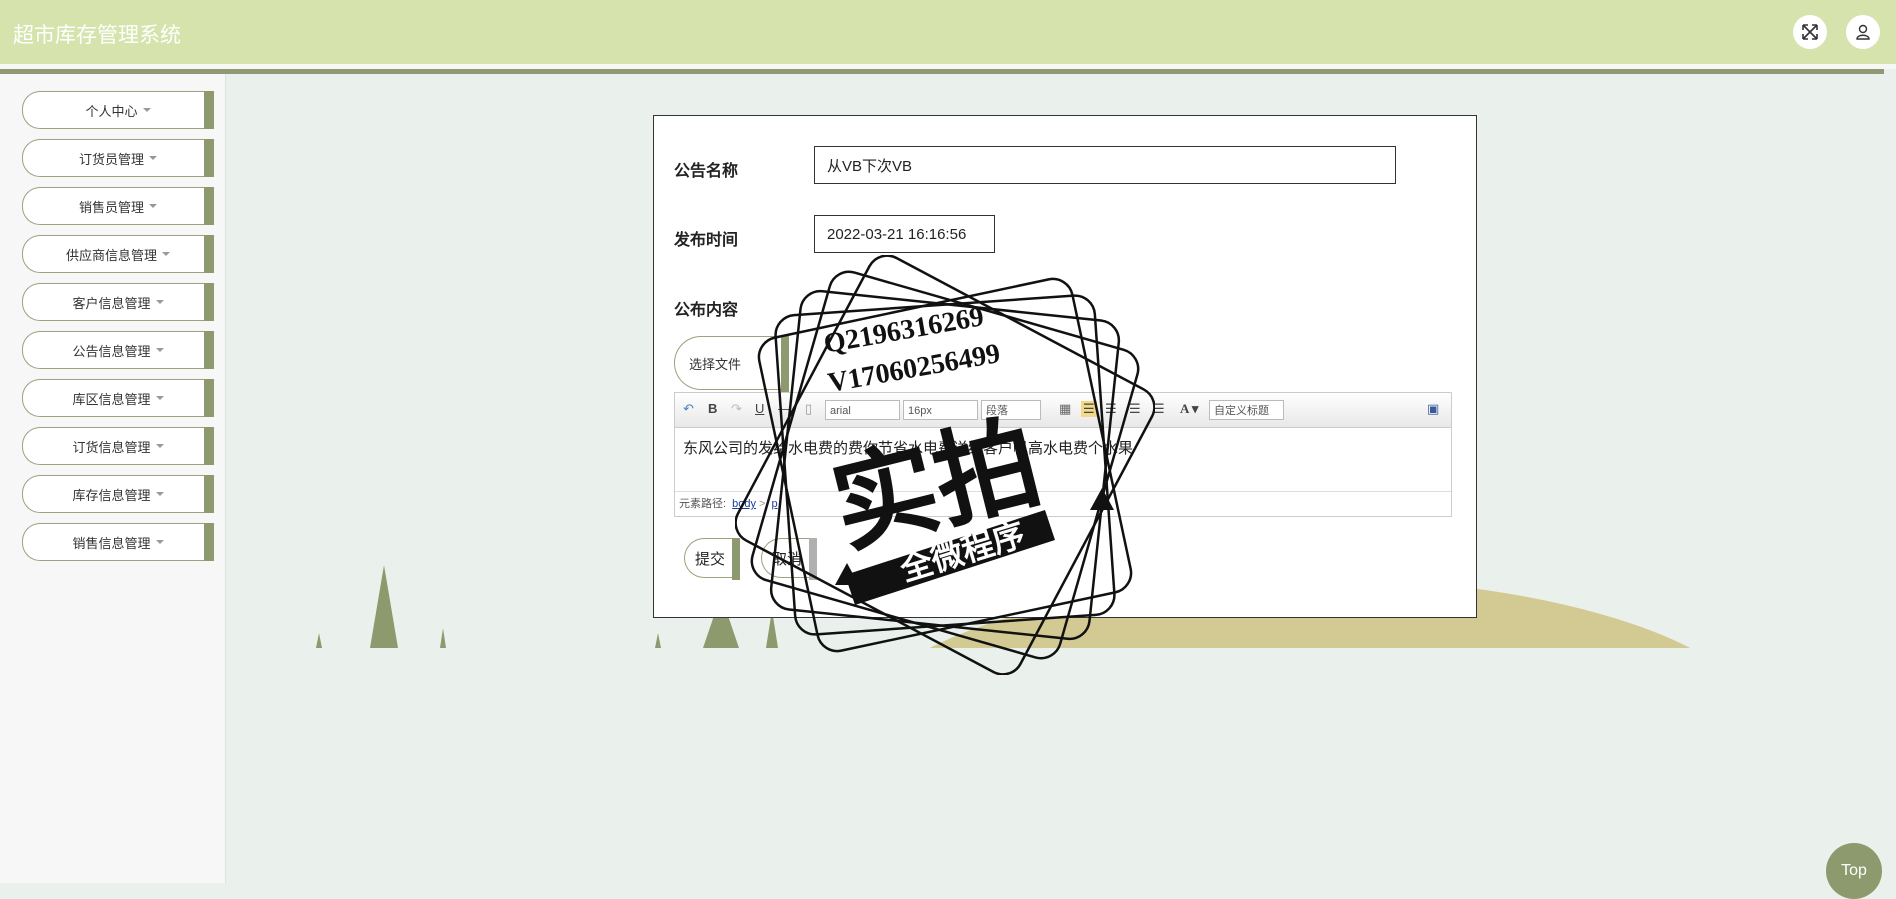  What do you see at coordinates (1189, 409) in the screenshot?
I see `font-color-icon: A ▾` at bounding box center [1189, 409].